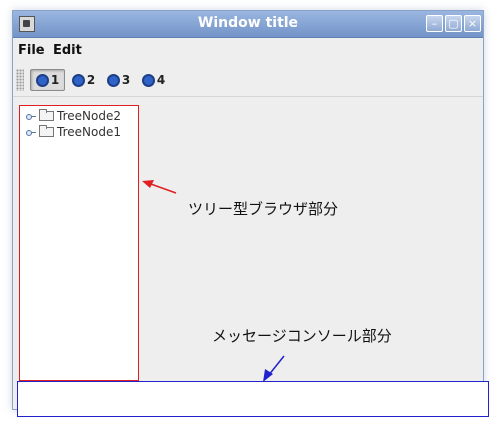 This screenshot has height=421, width=494. What do you see at coordinates (263, 209) in the screenshot?
I see `tree-browser-annotation: ツリー型ブラウザ部分` at bounding box center [263, 209].